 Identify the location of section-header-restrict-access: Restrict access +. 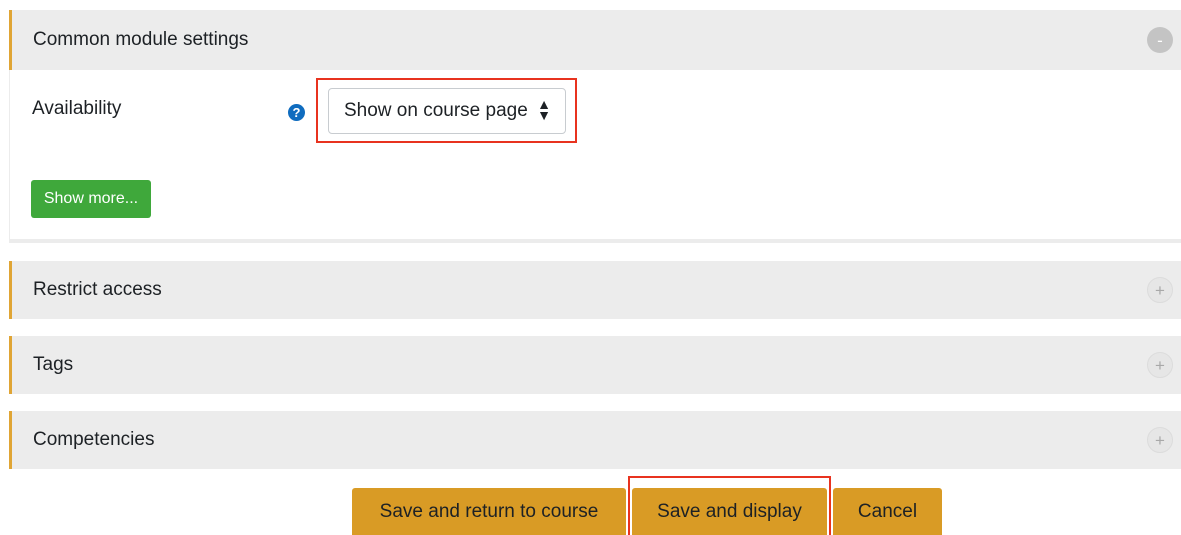
(595, 290).